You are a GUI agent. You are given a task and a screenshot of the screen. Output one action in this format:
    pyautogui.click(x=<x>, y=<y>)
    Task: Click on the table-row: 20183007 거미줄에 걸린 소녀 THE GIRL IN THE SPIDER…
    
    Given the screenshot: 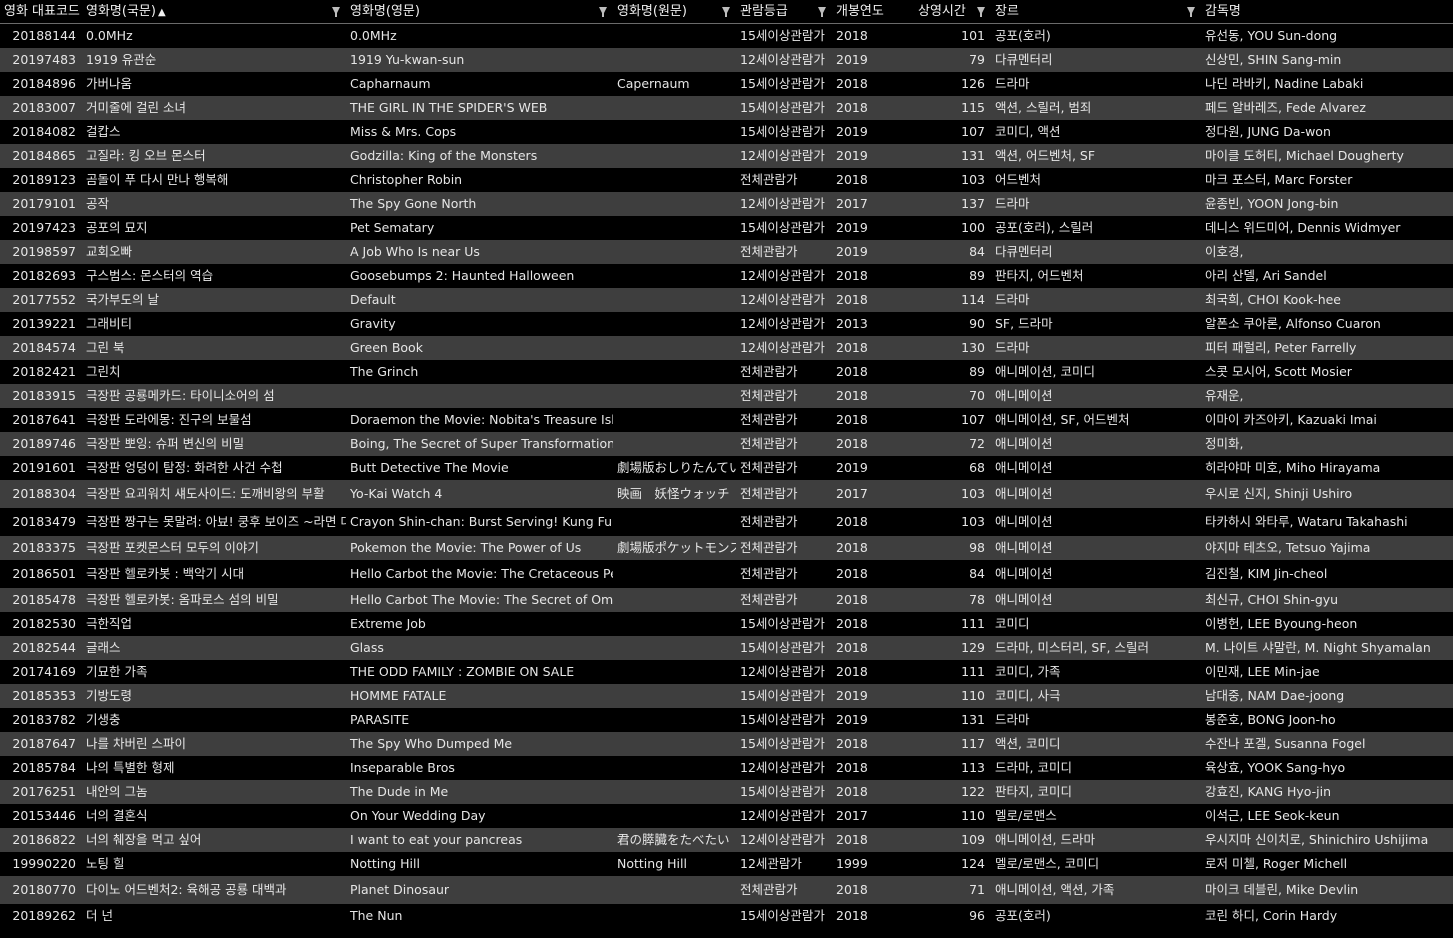 What is the action you would take?
    pyautogui.click(x=726, y=108)
    